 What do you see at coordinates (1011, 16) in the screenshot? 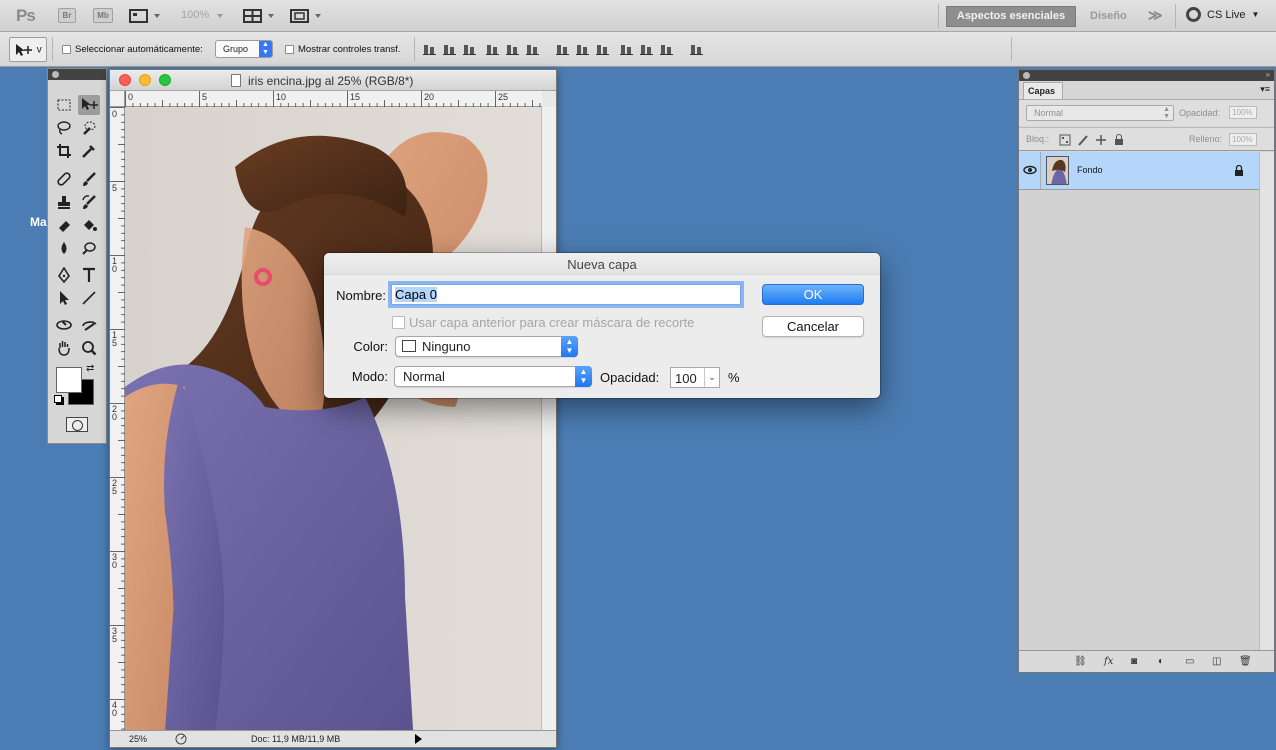
I see `workspace-essentials-button: Aspectos esenciales` at bounding box center [1011, 16].